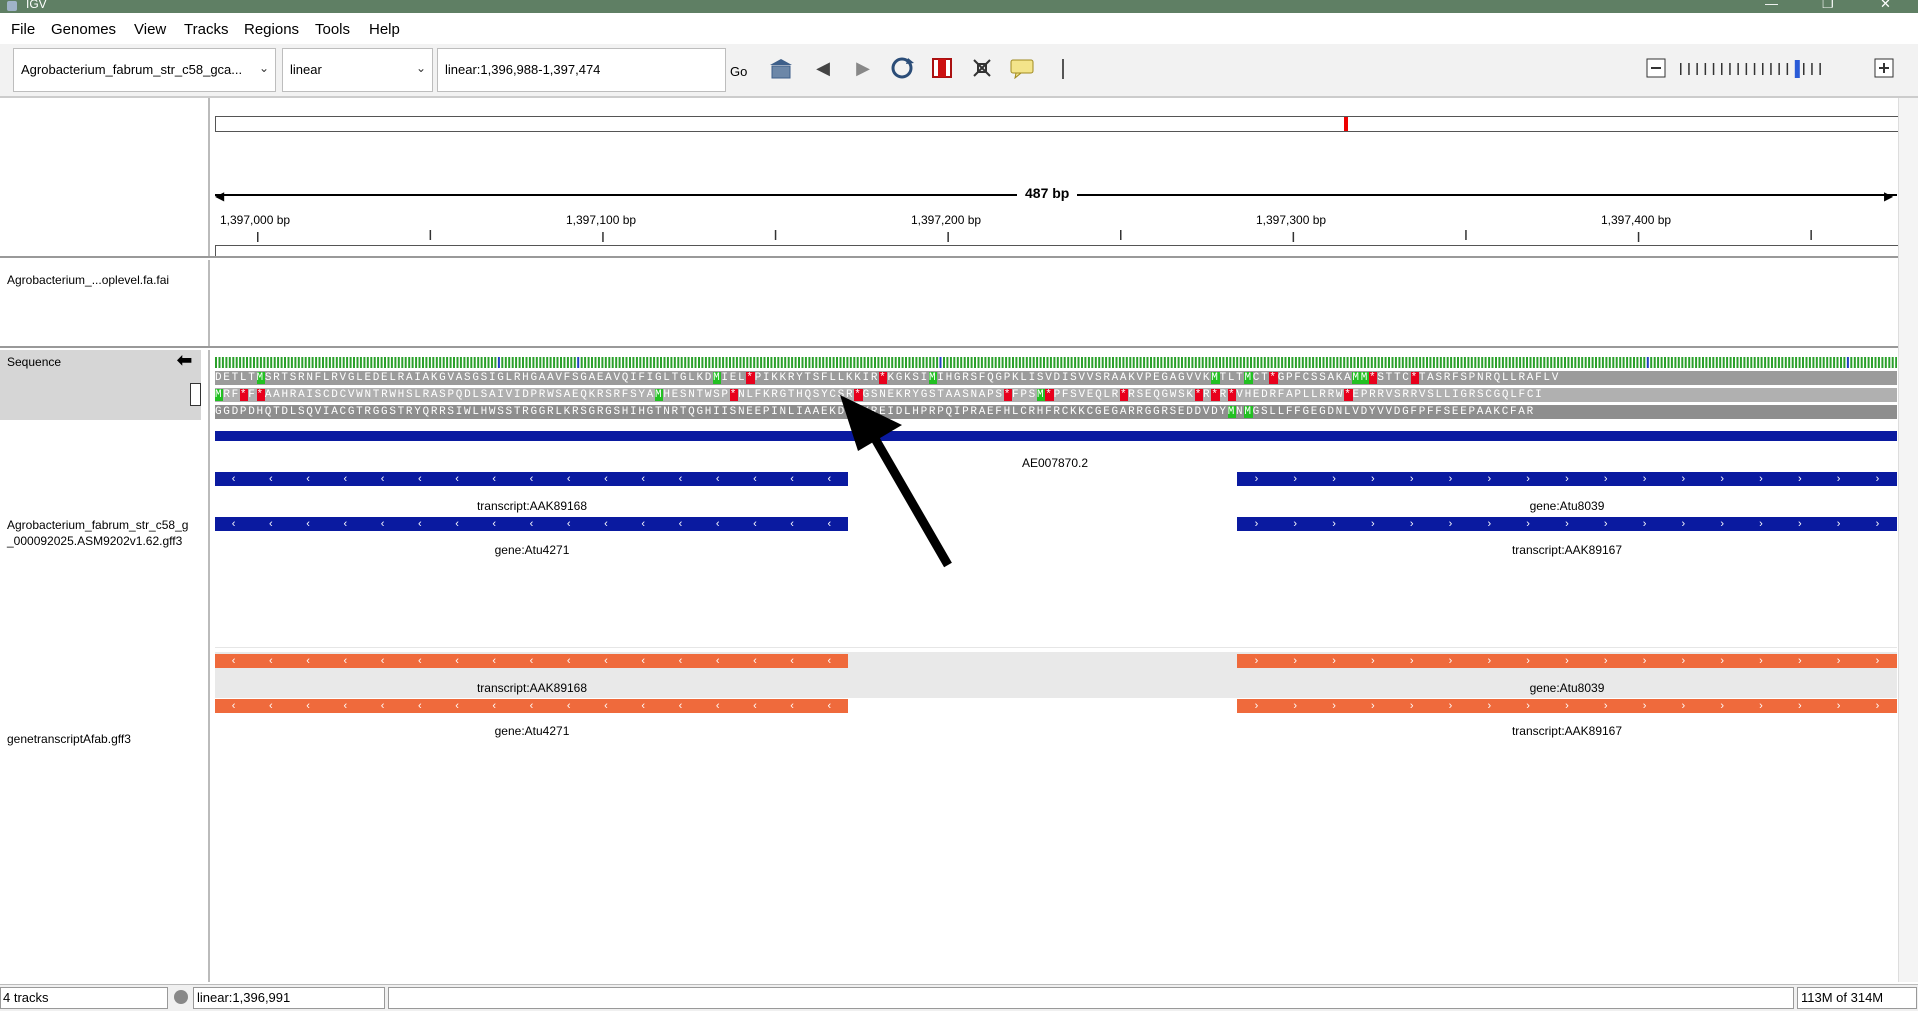 This screenshot has width=1918, height=1011. Describe the element at coordinates (206, 29) in the screenshot. I see `menu-tracks: Tracks` at that location.